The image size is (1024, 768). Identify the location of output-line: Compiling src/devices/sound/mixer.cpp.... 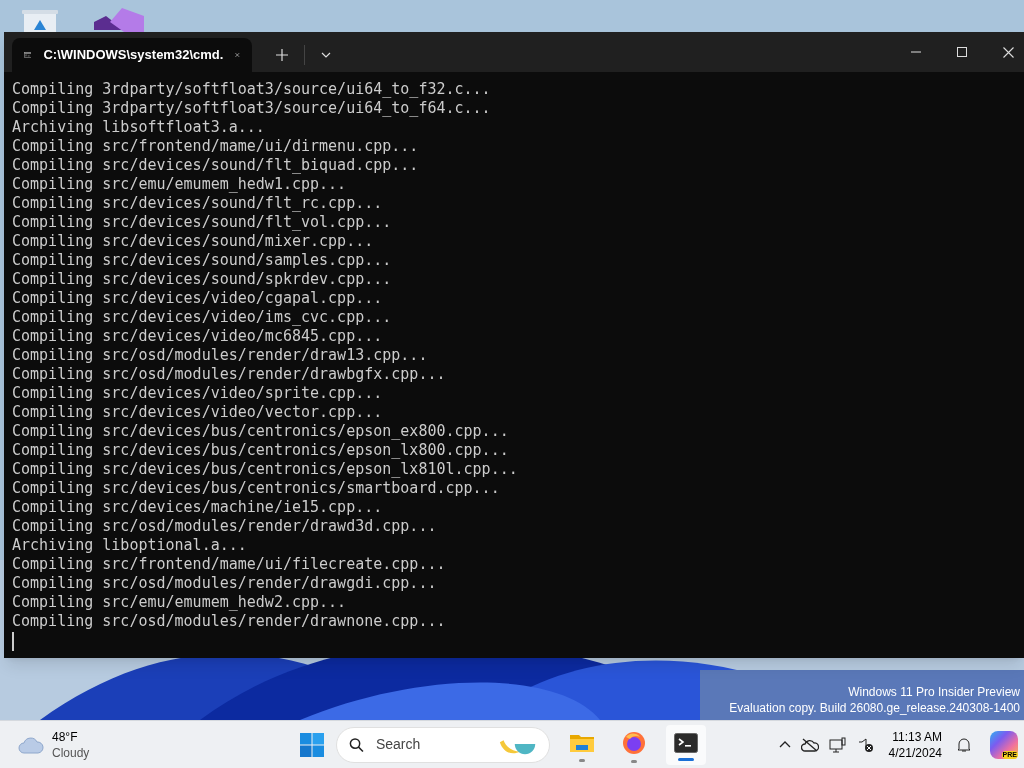
(193, 241).